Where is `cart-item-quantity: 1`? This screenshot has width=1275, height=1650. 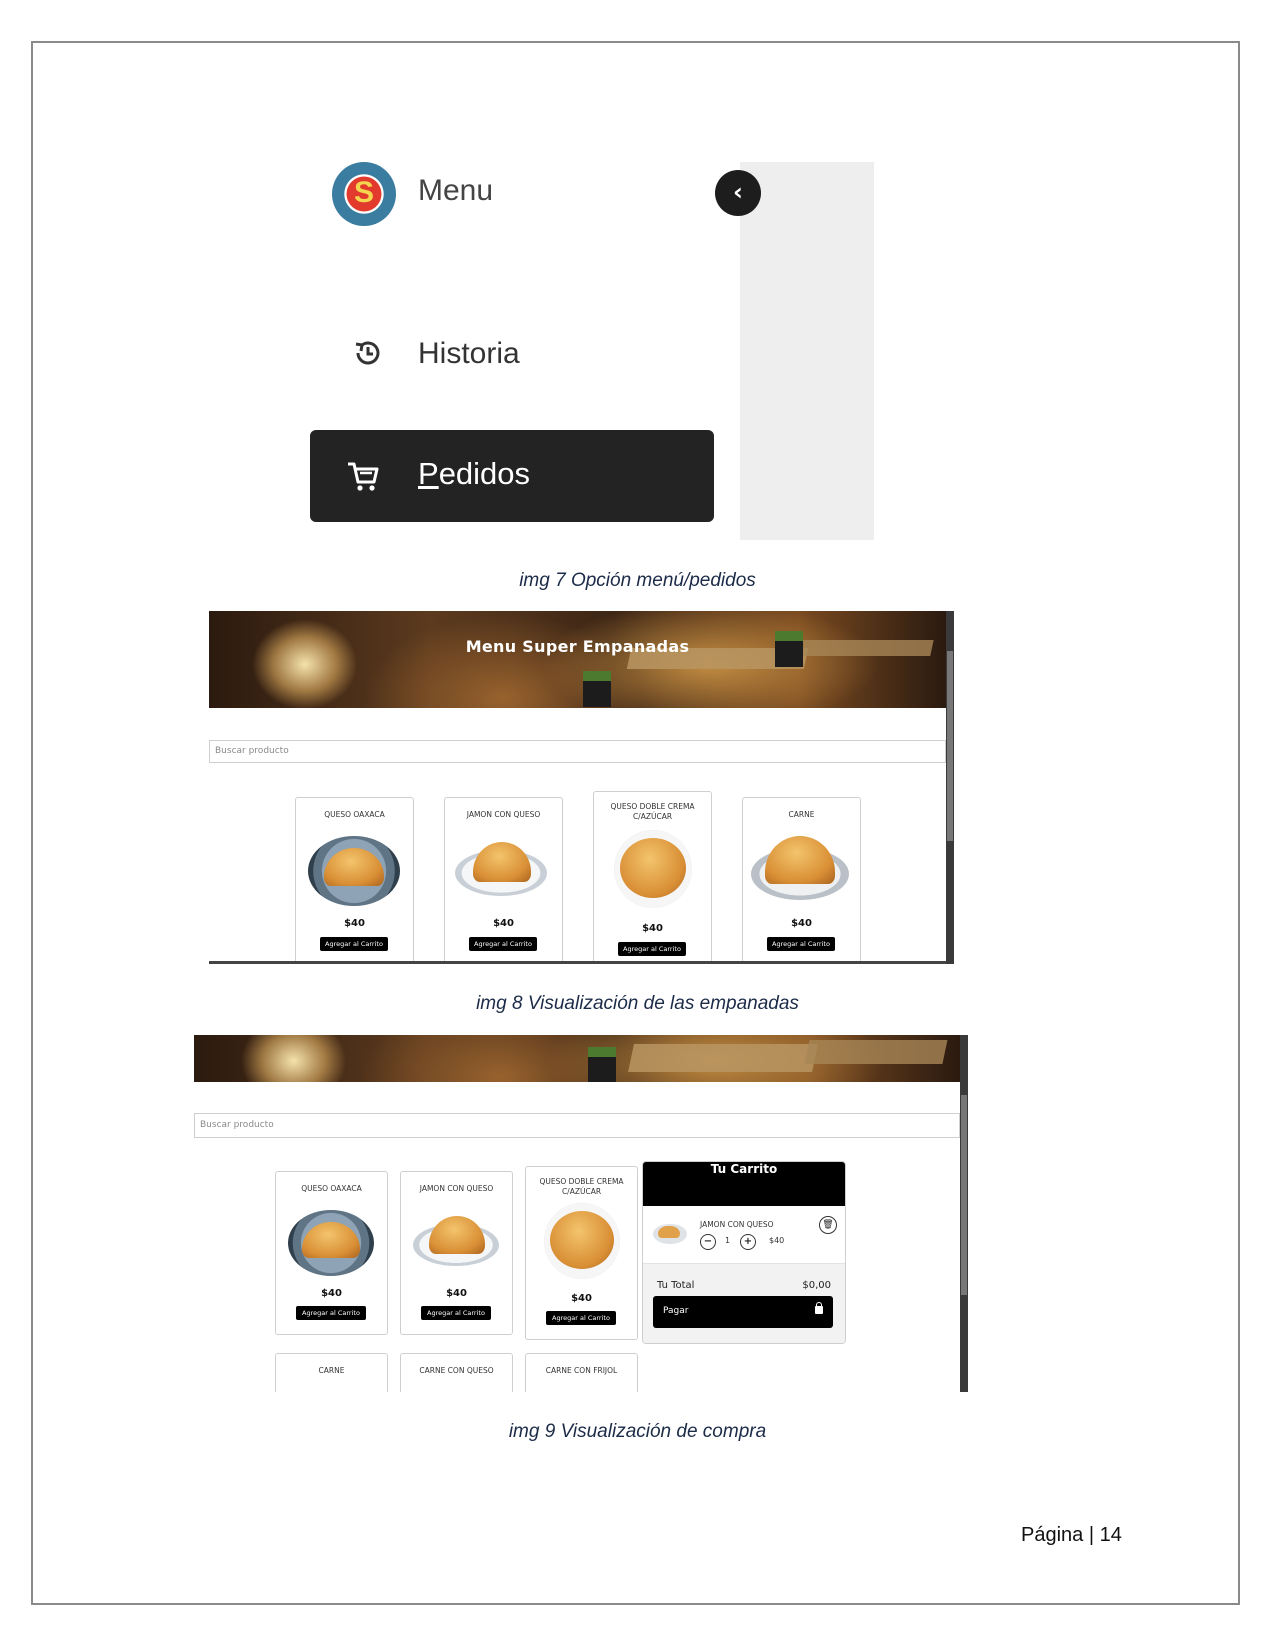
cart-item-quantity: 1 is located at coordinates (728, 1240).